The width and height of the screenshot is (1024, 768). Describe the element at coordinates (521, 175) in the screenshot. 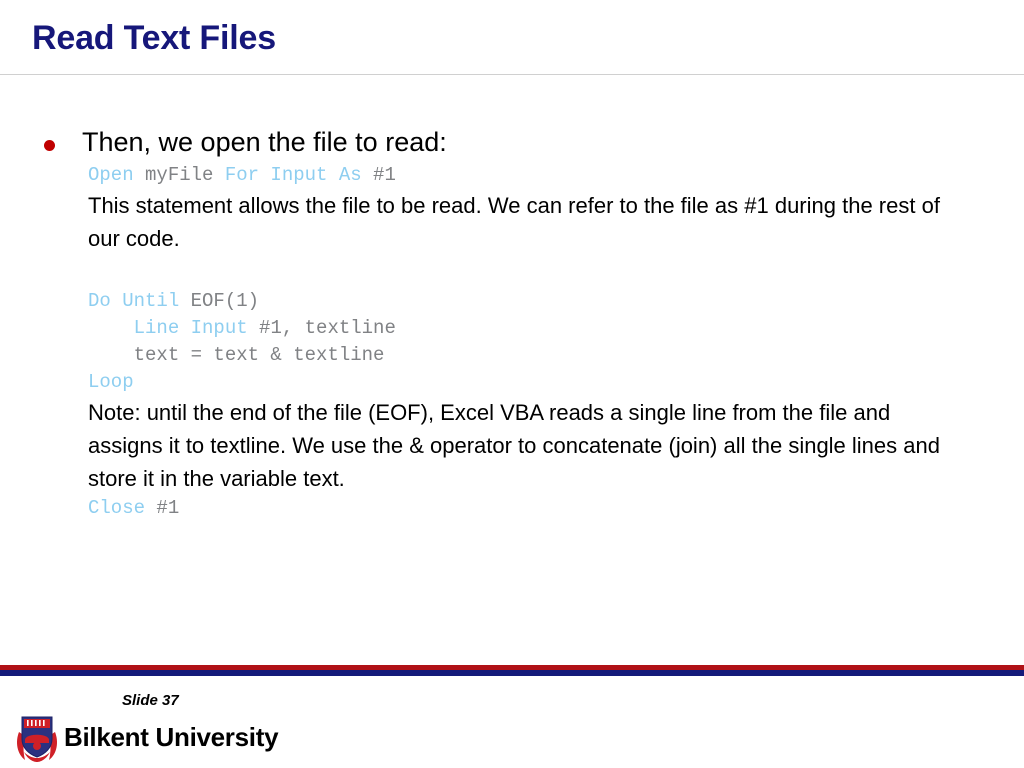

I see `code-line-open: Open myFile For Input As #1` at that location.